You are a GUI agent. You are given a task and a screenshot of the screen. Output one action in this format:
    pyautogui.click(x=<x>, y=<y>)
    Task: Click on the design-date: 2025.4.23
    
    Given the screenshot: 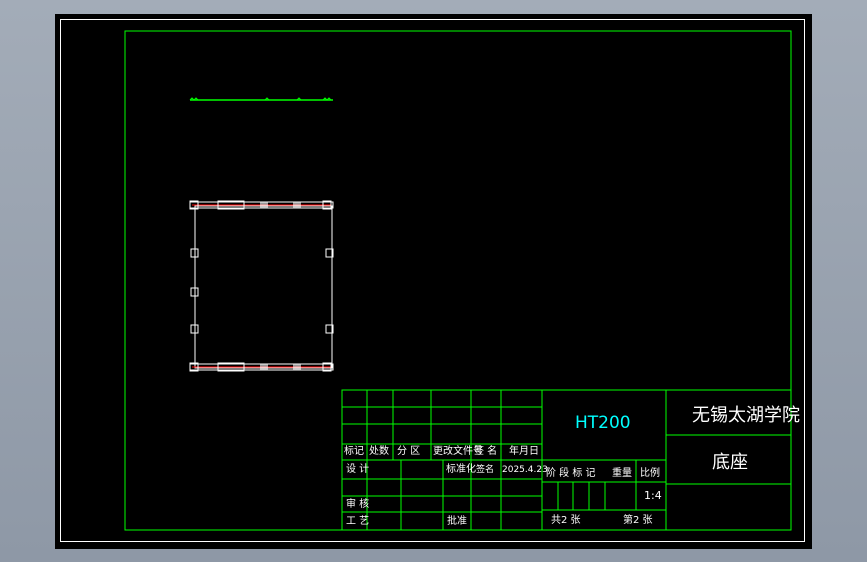 What is the action you would take?
    pyautogui.click(x=525, y=470)
    